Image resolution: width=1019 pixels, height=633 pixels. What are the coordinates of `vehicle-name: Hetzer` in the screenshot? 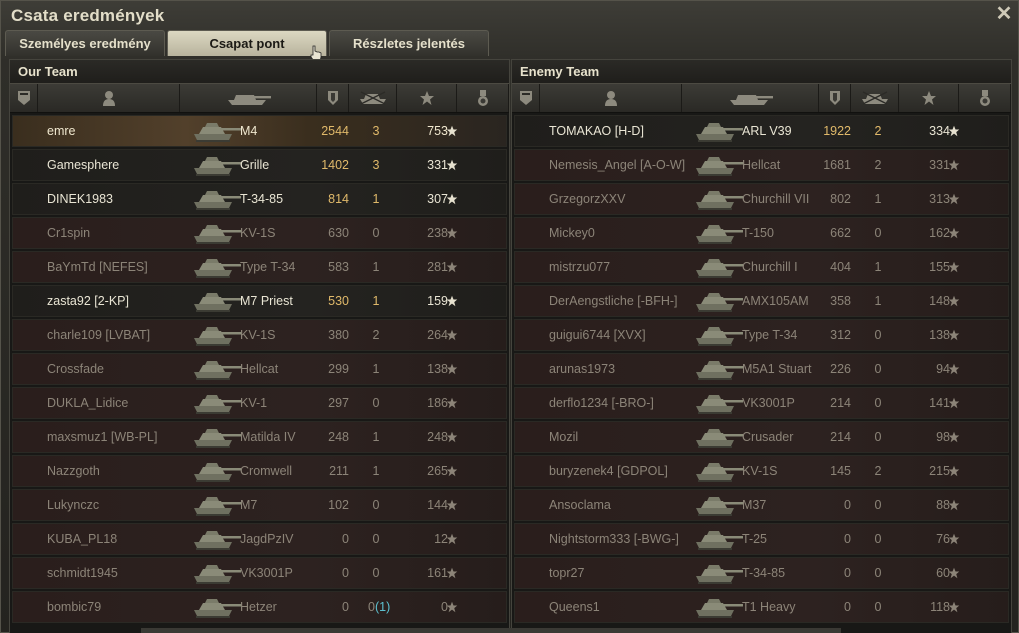 It's located at (258, 607).